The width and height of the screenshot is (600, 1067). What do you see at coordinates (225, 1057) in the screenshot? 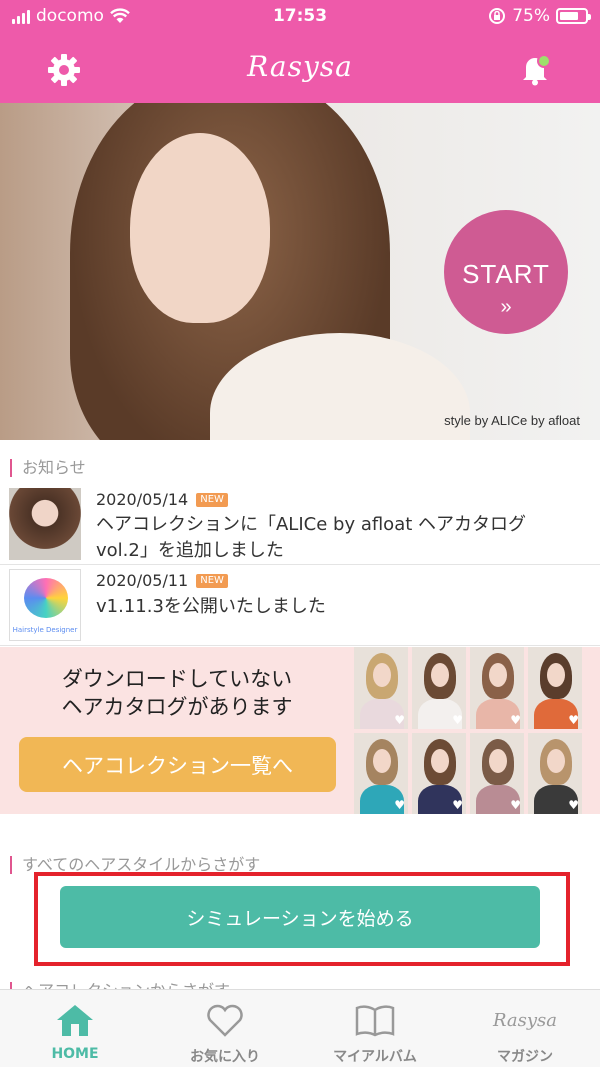
I see `tab-label: お気に入り` at bounding box center [225, 1057].